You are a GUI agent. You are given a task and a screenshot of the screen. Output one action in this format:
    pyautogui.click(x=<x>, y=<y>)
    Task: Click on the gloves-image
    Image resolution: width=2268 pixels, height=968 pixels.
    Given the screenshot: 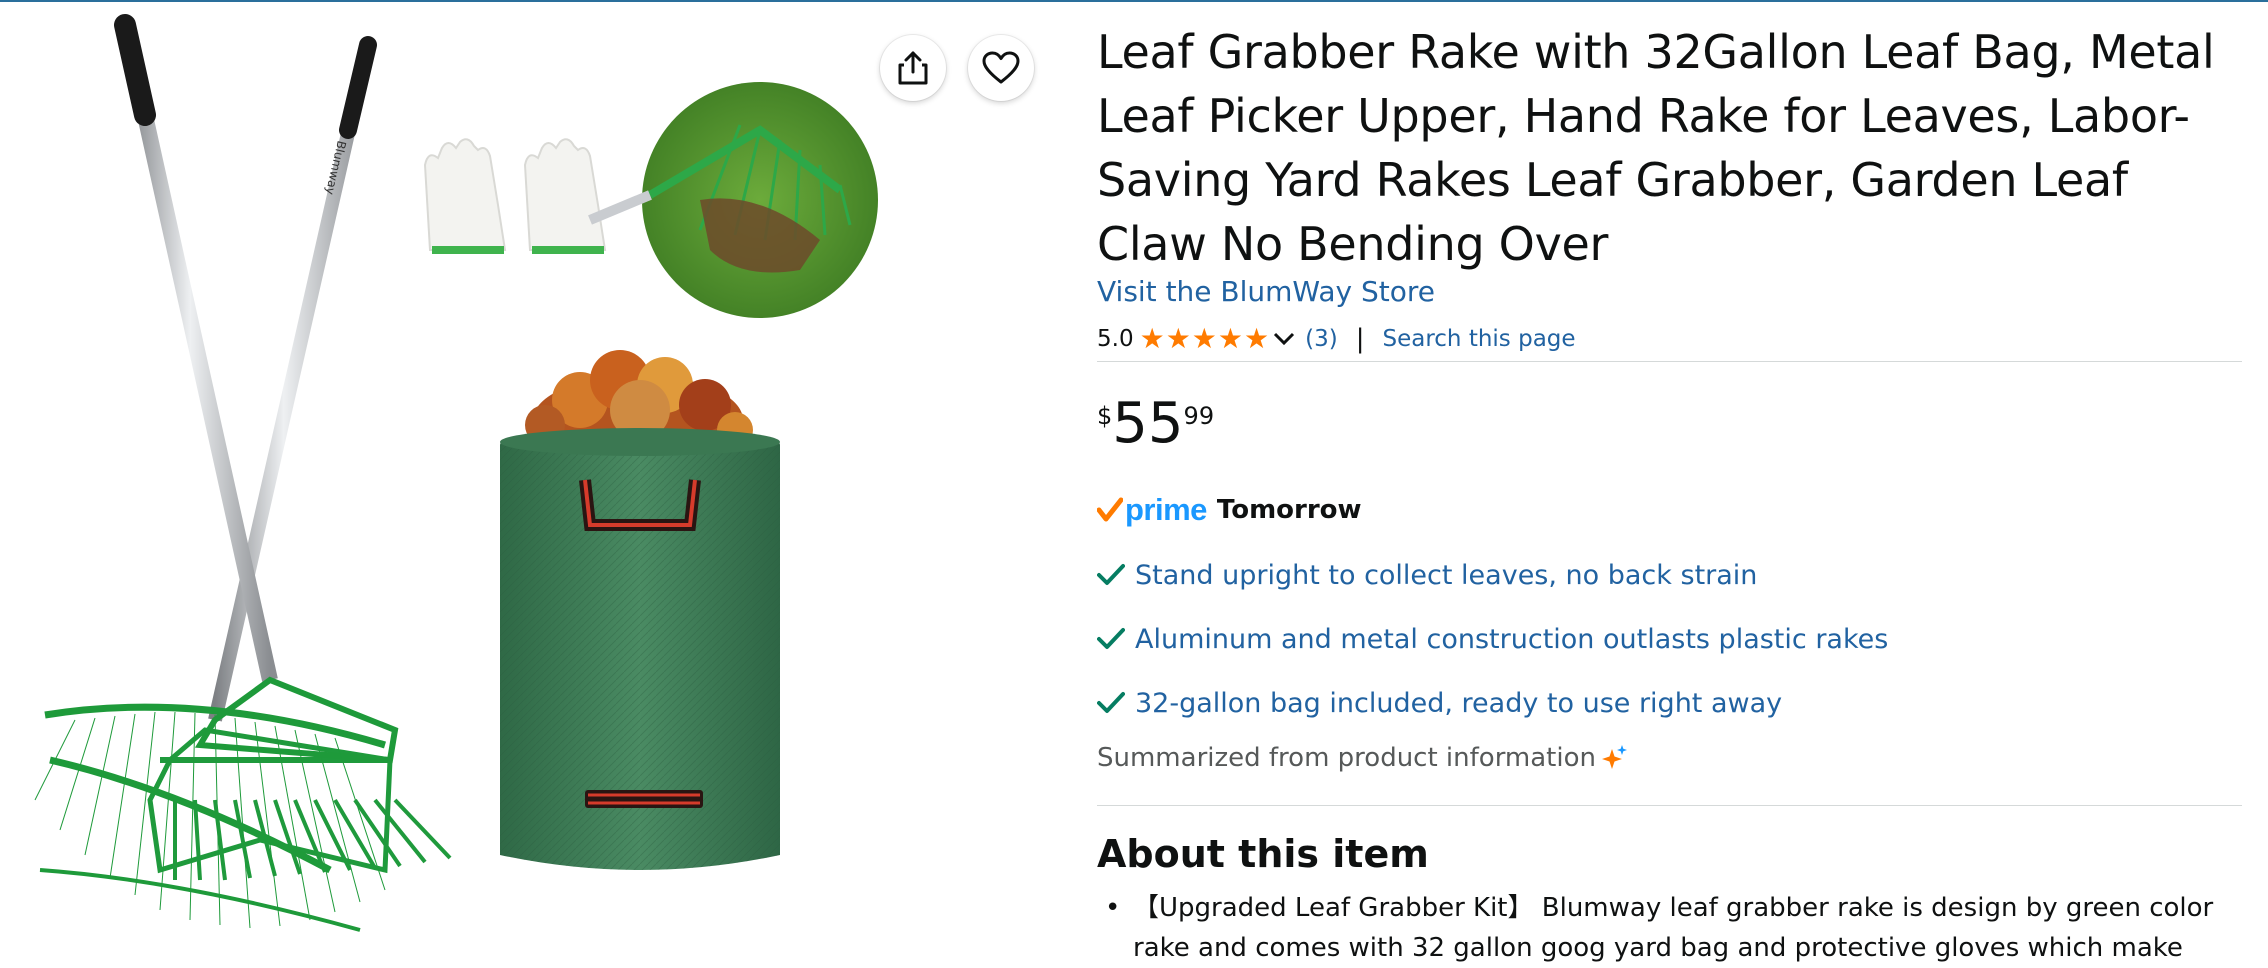 What is the action you would take?
    pyautogui.click(x=515, y=196)
    